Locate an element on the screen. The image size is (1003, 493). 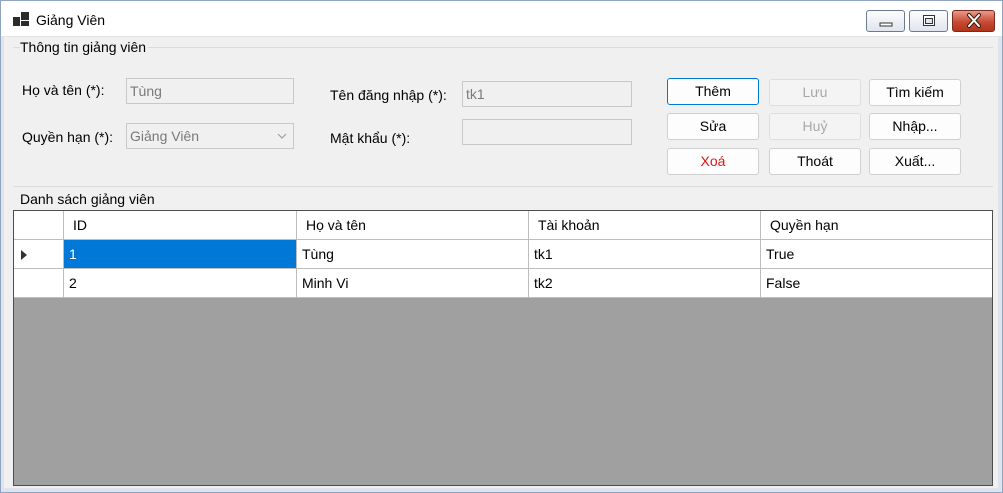
table-cell-id: 2 is located at coordinates (180, 283).